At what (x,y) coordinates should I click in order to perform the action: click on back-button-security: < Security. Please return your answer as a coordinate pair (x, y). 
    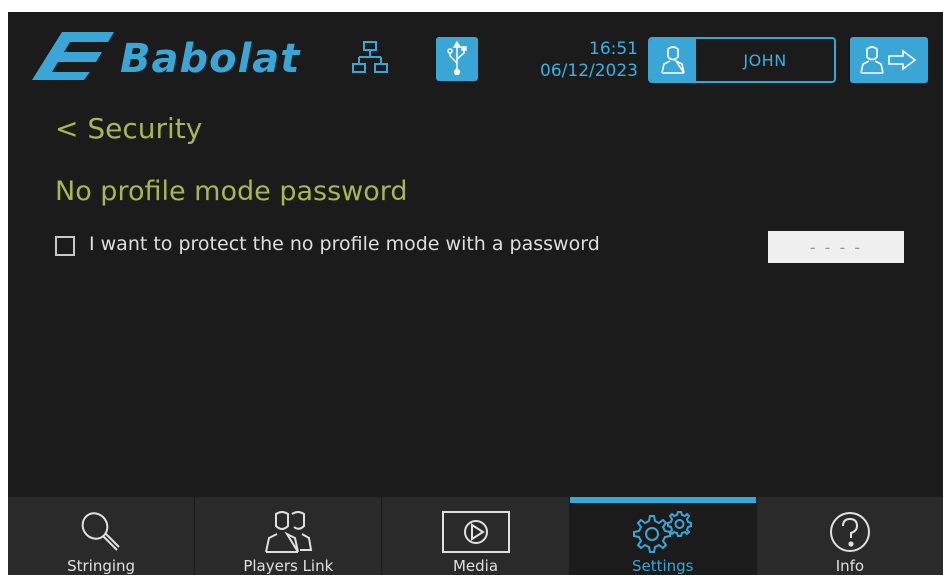
    Looking at the image, I should click on (128, 128).